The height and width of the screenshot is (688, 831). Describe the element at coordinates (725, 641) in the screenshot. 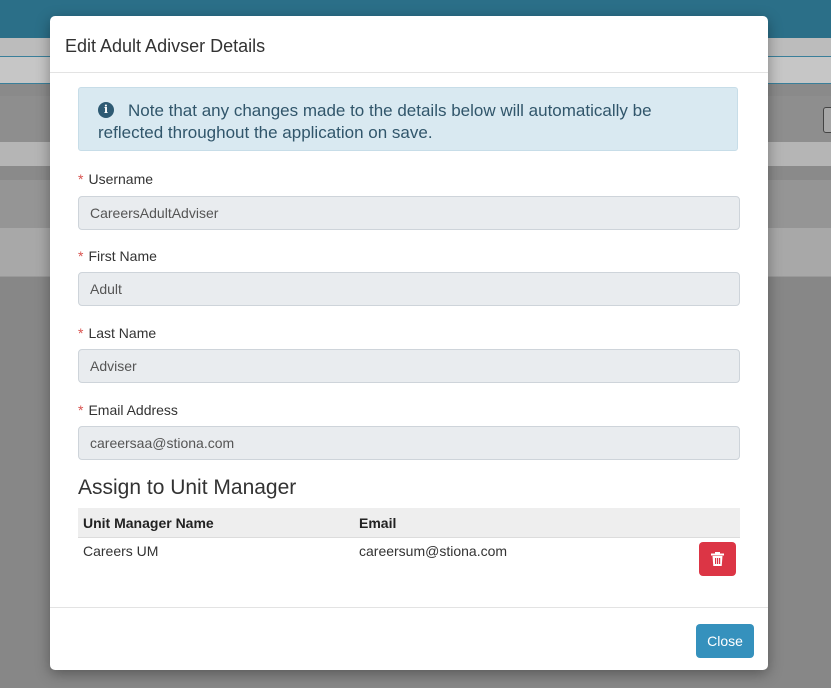

I see `close-button: Close` at that location.